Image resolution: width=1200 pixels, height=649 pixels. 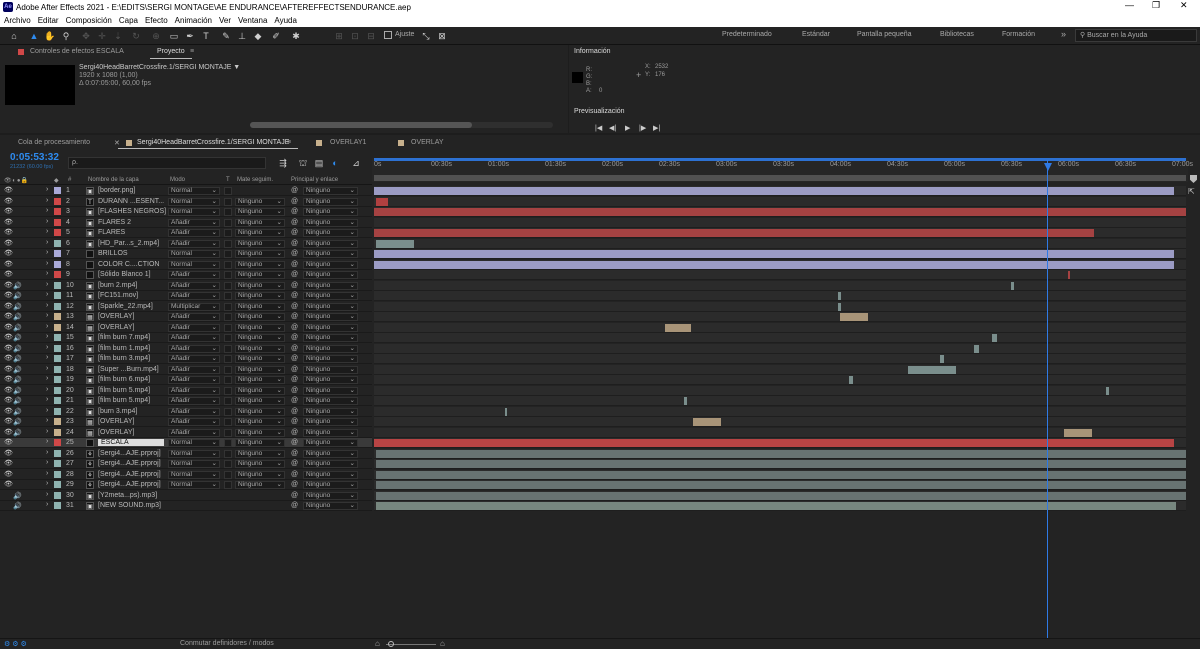 I want to click on layer-name: [film burn 7.mp4], so click(x=124, y=337).